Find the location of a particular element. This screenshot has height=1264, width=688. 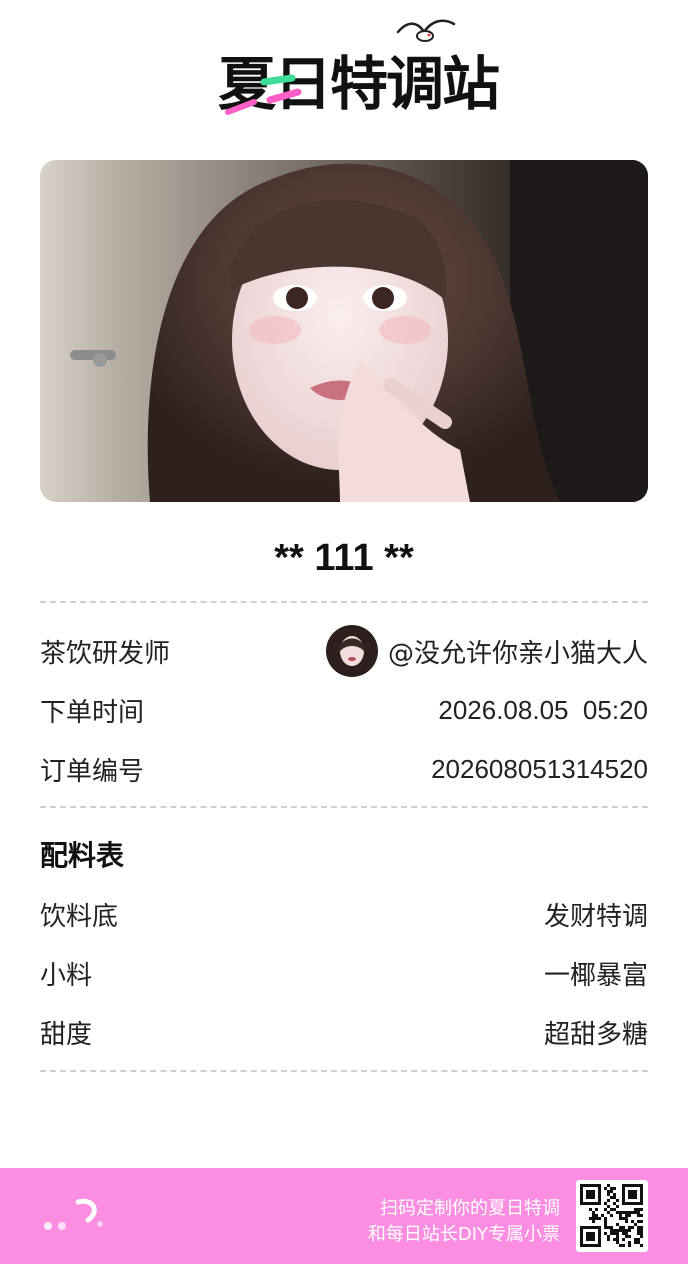

footer-line-1: 扫码定制你的夏日特调 is located at coordinates (470, 1208).